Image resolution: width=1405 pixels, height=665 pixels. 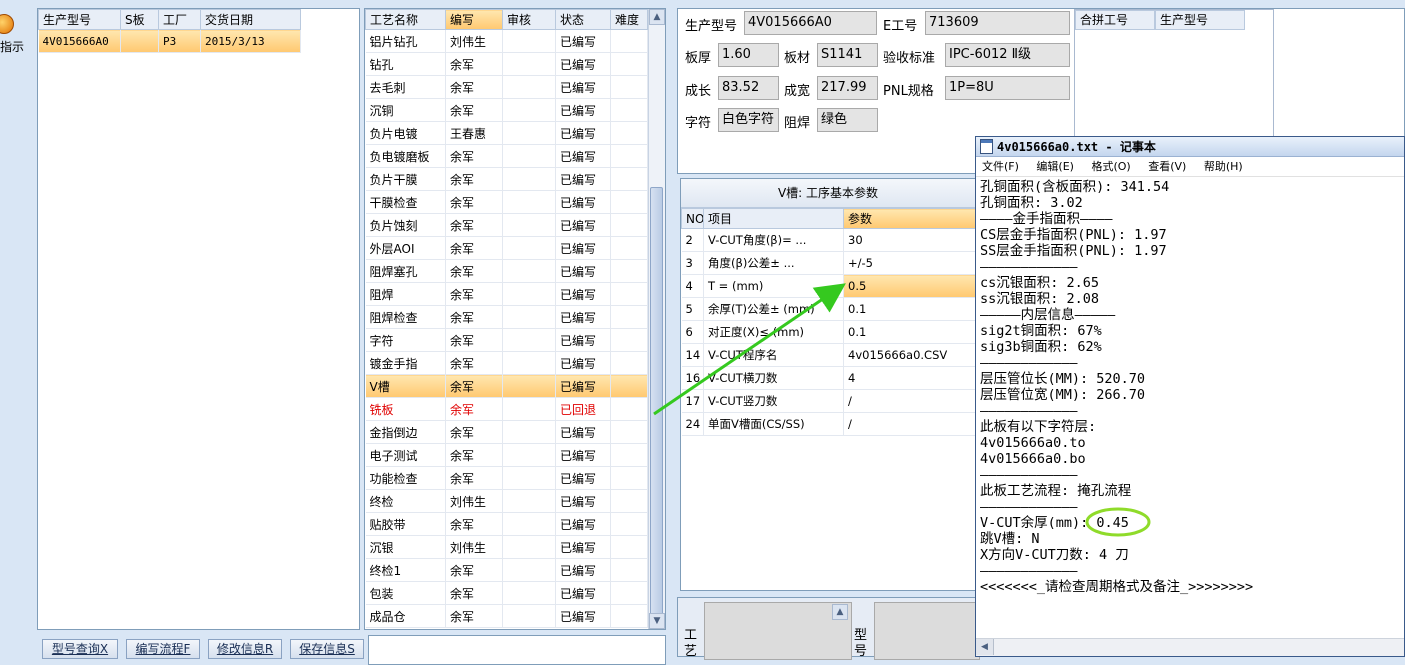 I want to click on scroll-up-icon: ▲, so click(x=657, y=17).